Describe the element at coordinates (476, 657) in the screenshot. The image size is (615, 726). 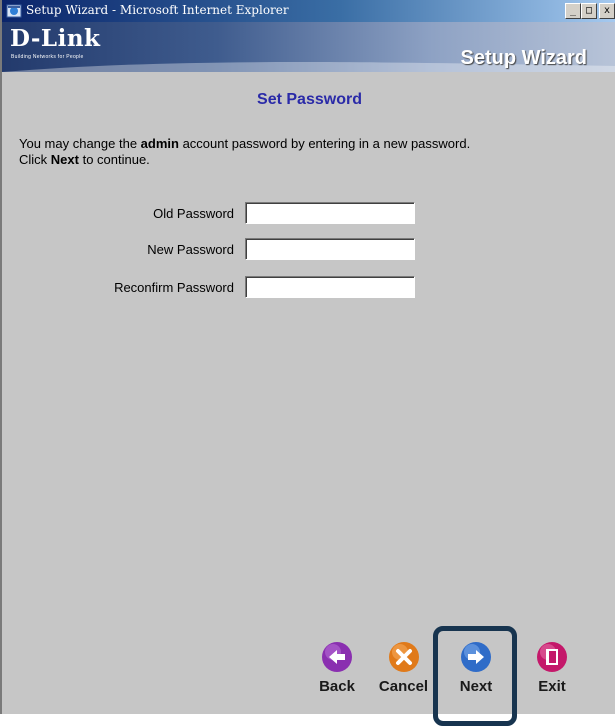
I see `next-arrow-icon` at that location.